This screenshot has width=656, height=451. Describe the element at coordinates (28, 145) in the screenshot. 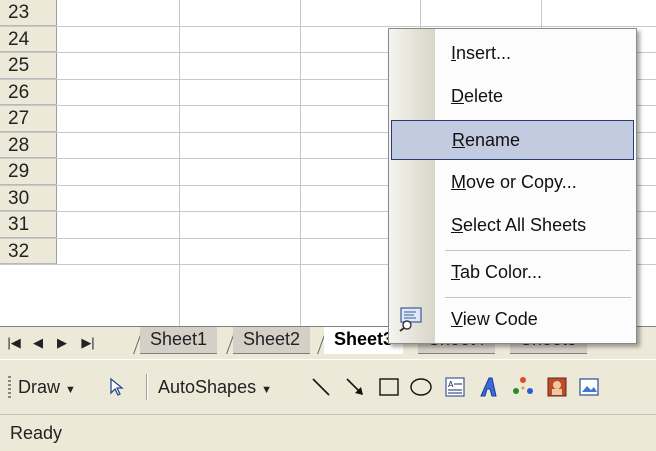

I see `row-header: 28` at that location.